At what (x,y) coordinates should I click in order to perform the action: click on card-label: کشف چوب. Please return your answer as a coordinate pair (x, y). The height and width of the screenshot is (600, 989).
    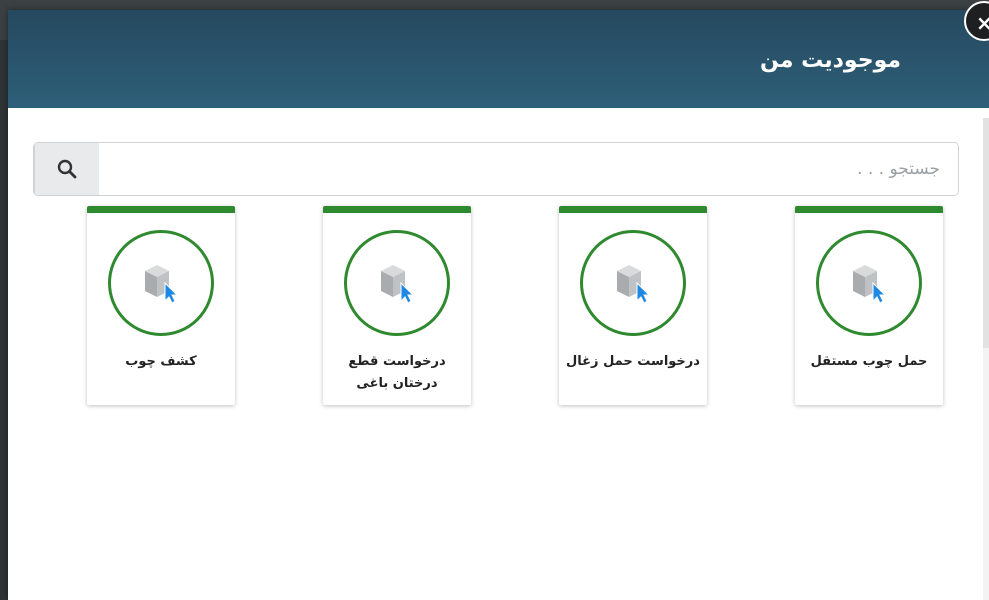
    Looking at the image, I should click on (161, 361).